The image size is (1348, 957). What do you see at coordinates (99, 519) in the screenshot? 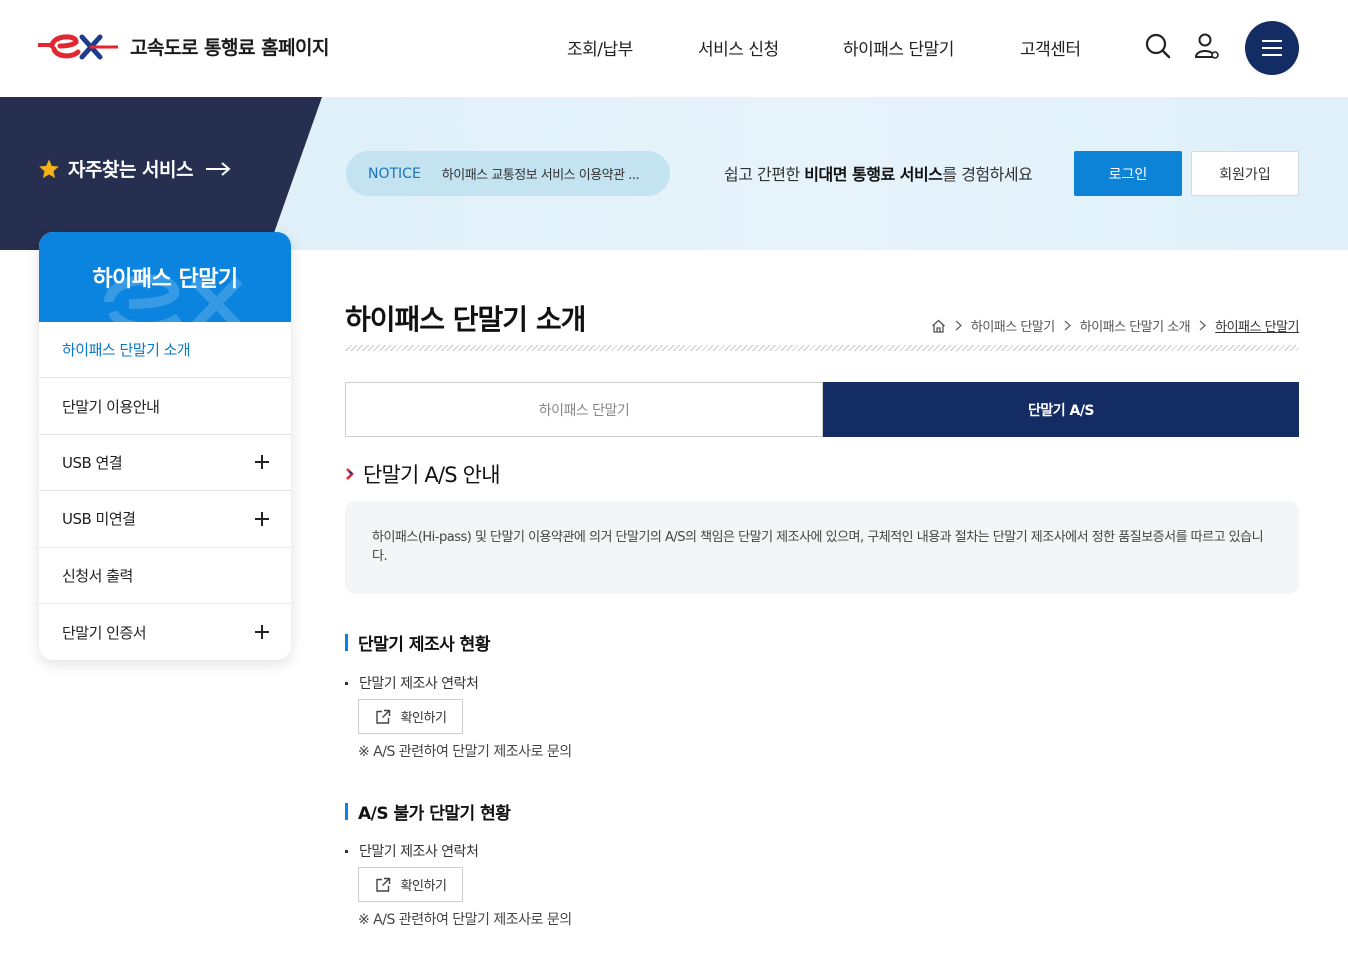
I see `sidebar-item-label: USB 미연결` at bounding box center [99, 519].